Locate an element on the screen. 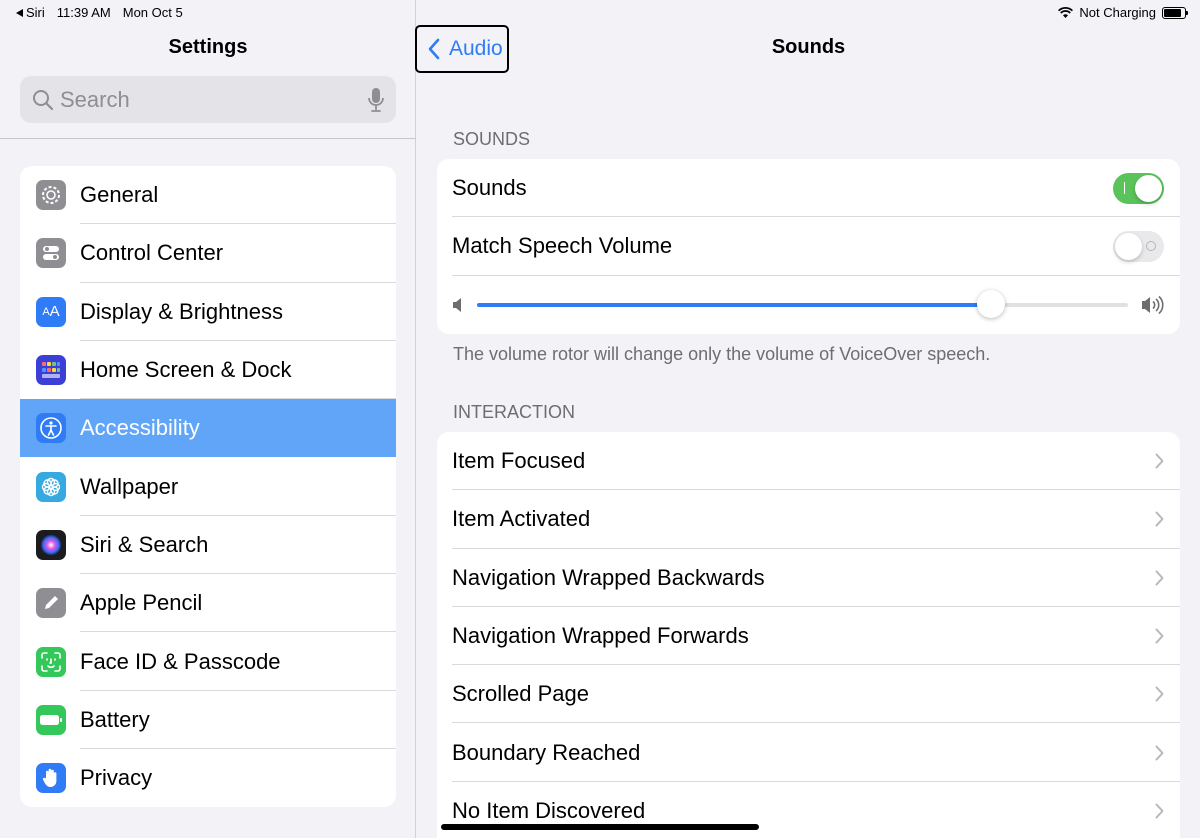  search-bar is located at coordinates (208, 99).